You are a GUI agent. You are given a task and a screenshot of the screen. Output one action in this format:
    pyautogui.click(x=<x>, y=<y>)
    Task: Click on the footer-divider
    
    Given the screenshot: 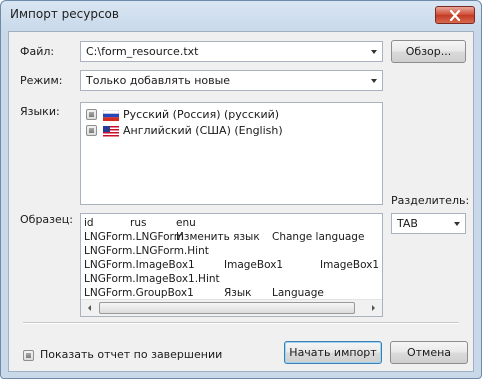 What is the action you would take?
    pyautogui.click(x=241, y=323)
    